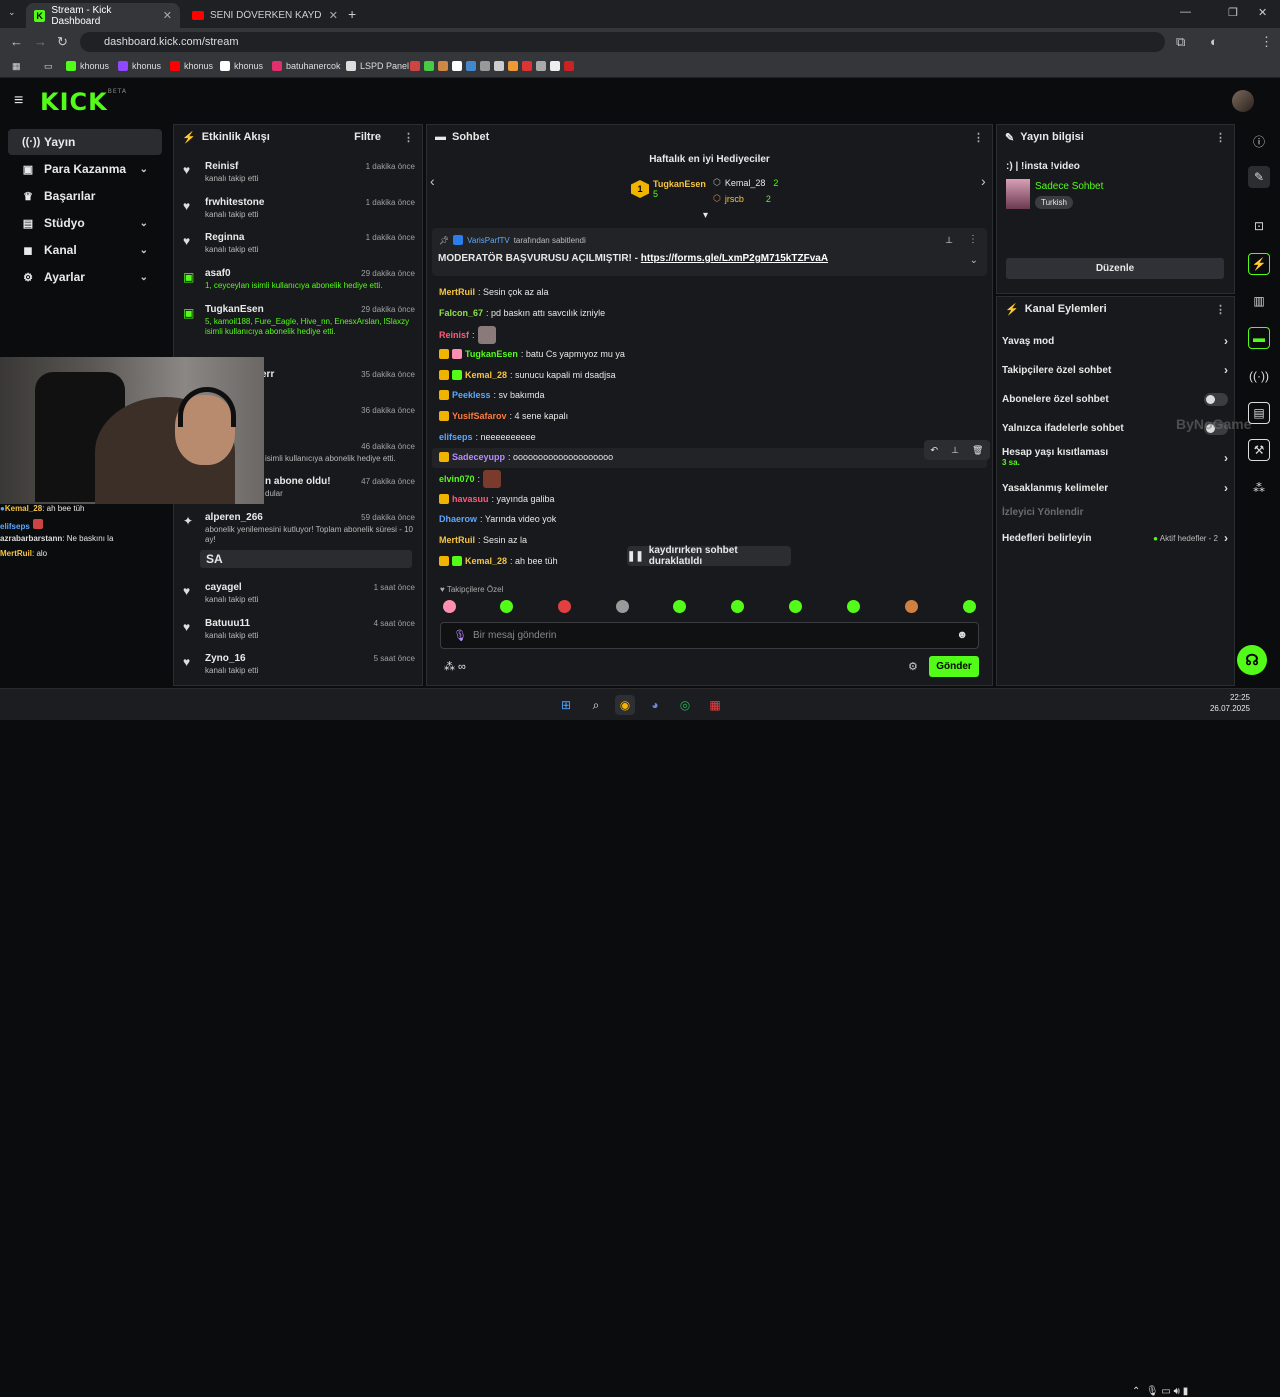  Describe the element at coordinates (1115, 488) in the screenshot. I see `action-banned-words: Yasaklanmış kelimeler ›` at that location.